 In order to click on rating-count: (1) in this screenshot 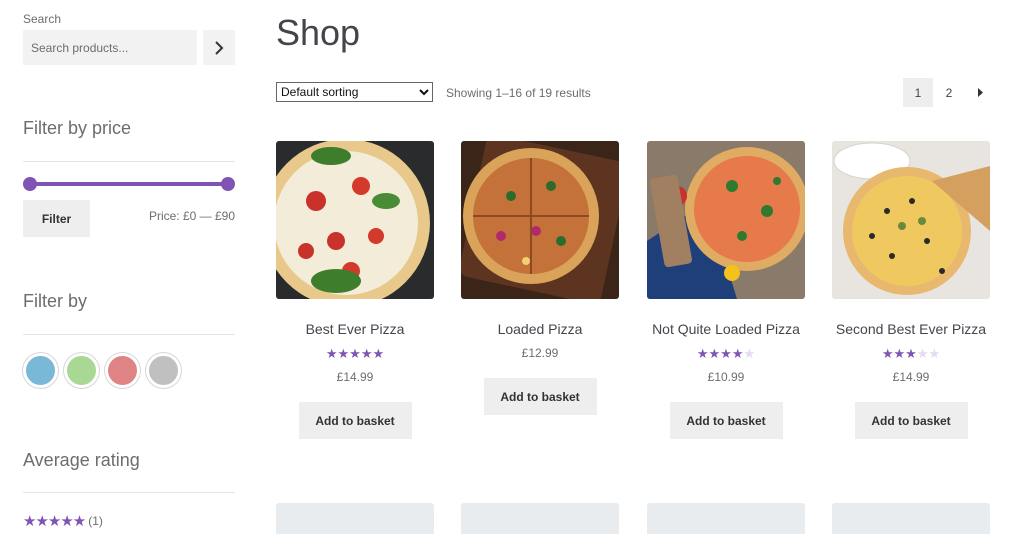, I will do `click(95, 521)`.